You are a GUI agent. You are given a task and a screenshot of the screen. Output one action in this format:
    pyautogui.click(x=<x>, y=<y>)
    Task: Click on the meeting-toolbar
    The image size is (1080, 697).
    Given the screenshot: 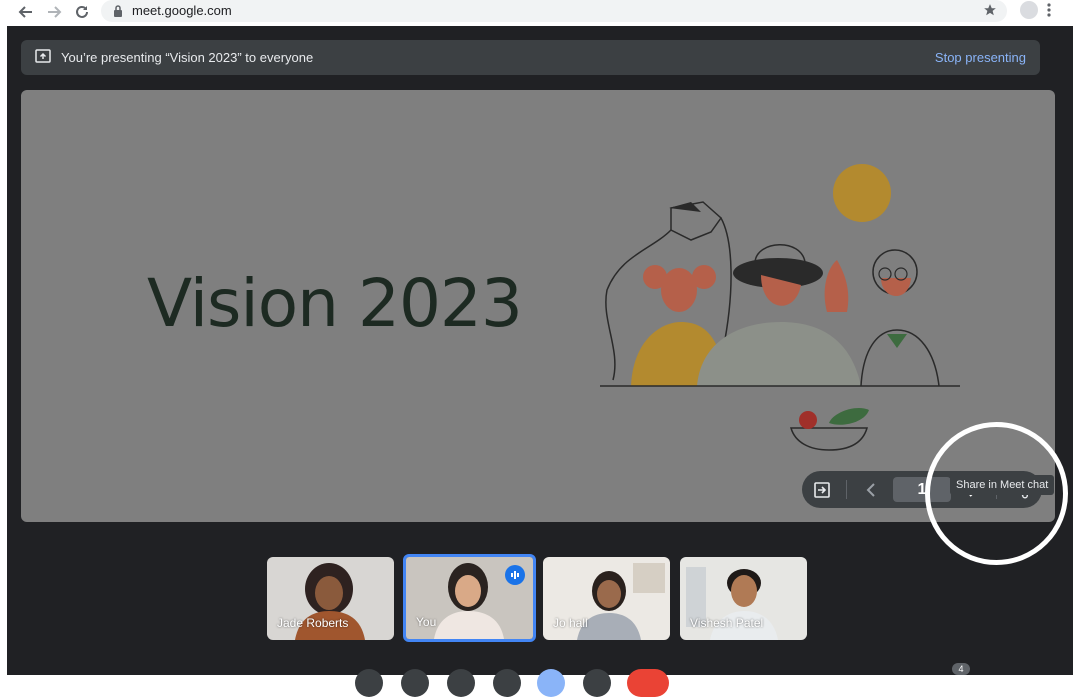 What is the action you would take?
    pyautogui.click(x=540, y=681)
    